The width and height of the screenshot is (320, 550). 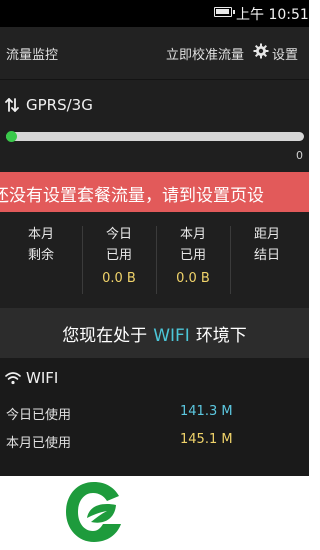 What do you see at coordinates (12, 105) in the screenshot?
I see `up-down-arrows-icon` at bounding box center [12, 105].